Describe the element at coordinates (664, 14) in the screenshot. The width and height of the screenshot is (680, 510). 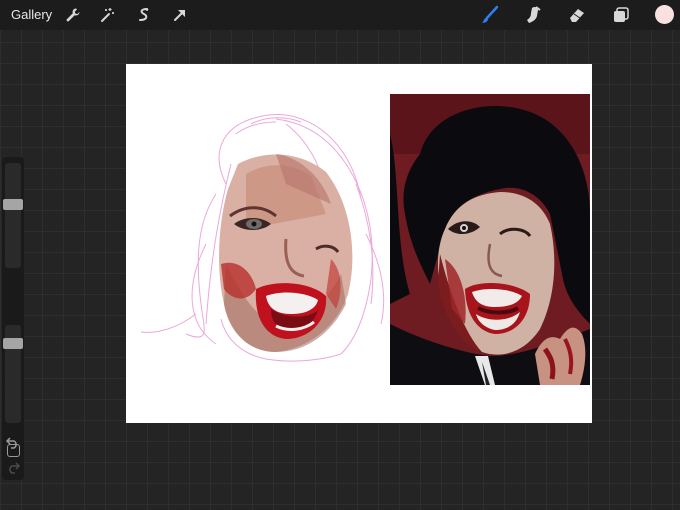
I see `color-swatch` at that location.